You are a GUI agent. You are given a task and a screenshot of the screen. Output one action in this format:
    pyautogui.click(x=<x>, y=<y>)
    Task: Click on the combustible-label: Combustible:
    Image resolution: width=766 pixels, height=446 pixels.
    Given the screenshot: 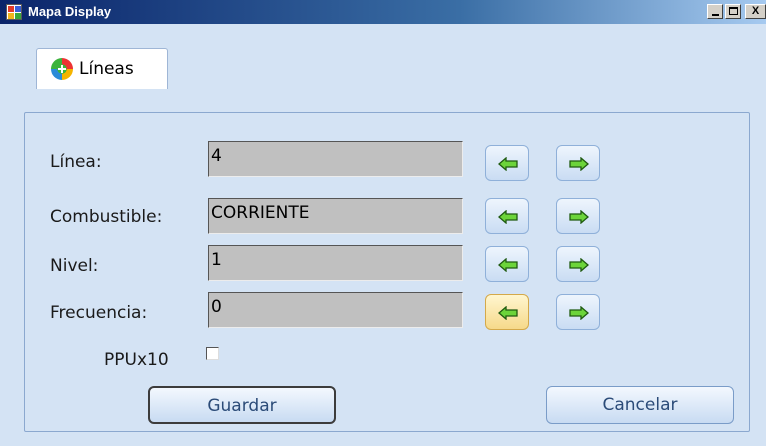 What is the action you would take?
    pyautogui.click(x=106, y=217)
    